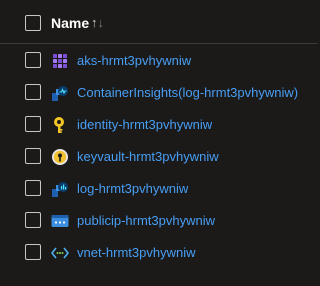  I want to click on kubernetes-icon, so click(60, 61).